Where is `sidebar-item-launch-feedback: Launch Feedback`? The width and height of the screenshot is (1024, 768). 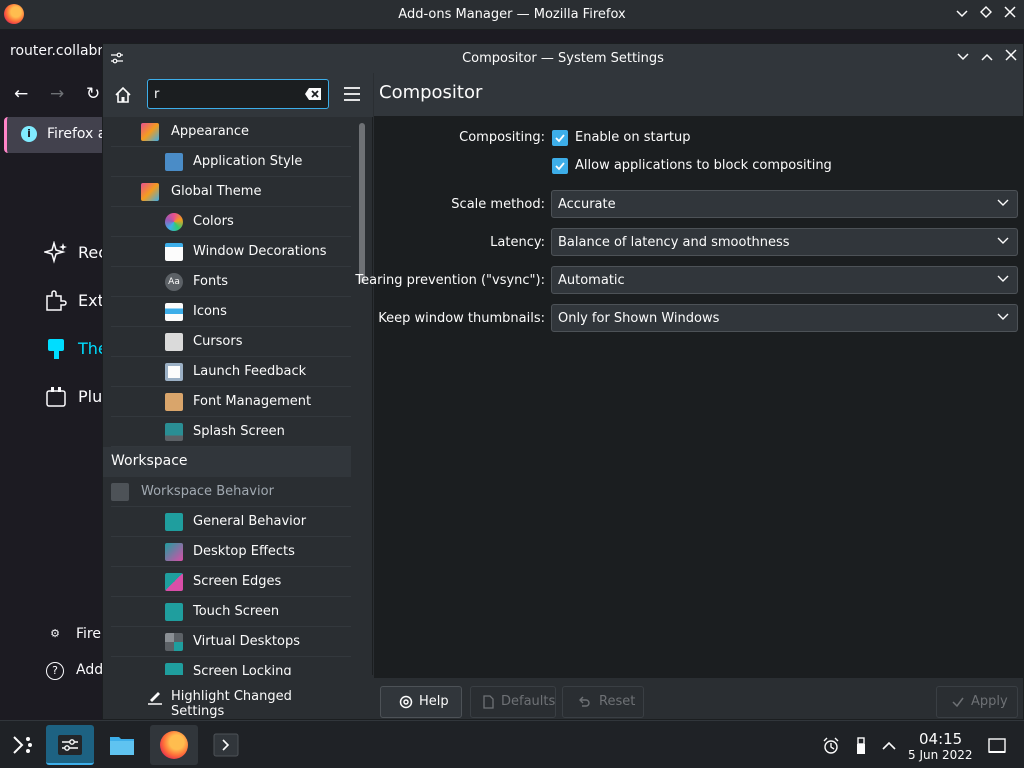
sidebar-item-launch-feedback: Launch Feedback is located at coordinates (231, 372).